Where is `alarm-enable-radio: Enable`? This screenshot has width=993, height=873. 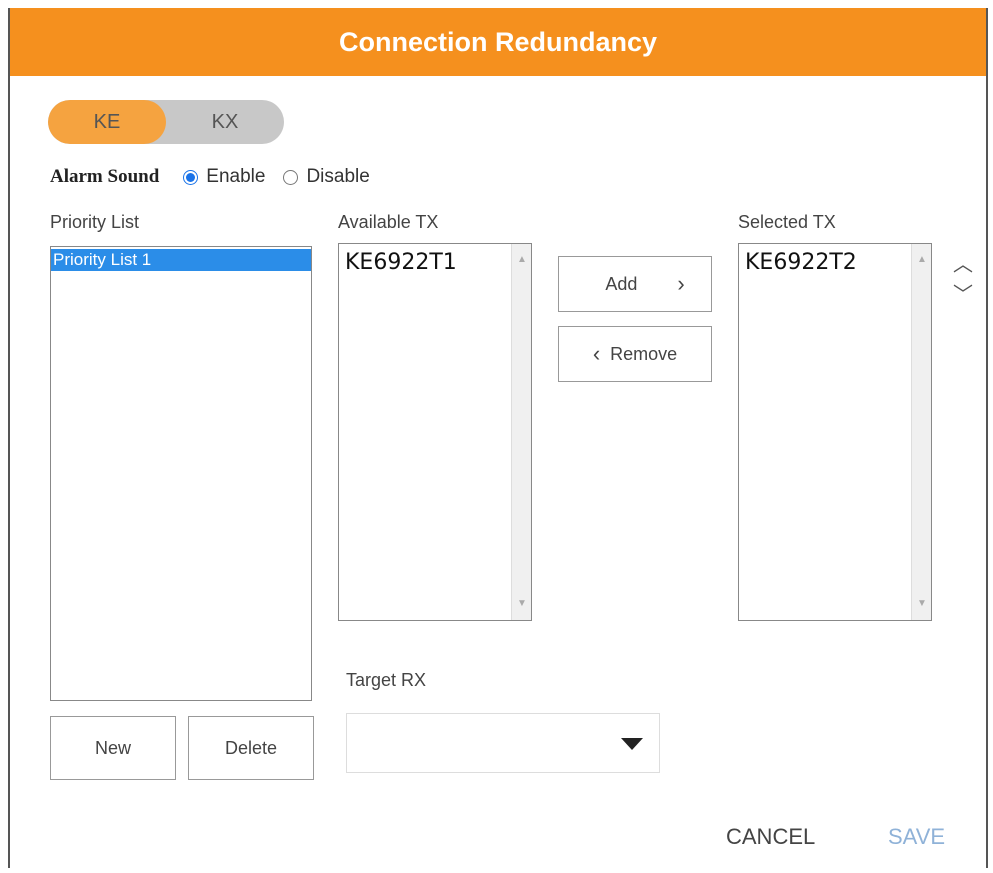
alarm-enable-radio: Enable is located at coordinates (224, 177).